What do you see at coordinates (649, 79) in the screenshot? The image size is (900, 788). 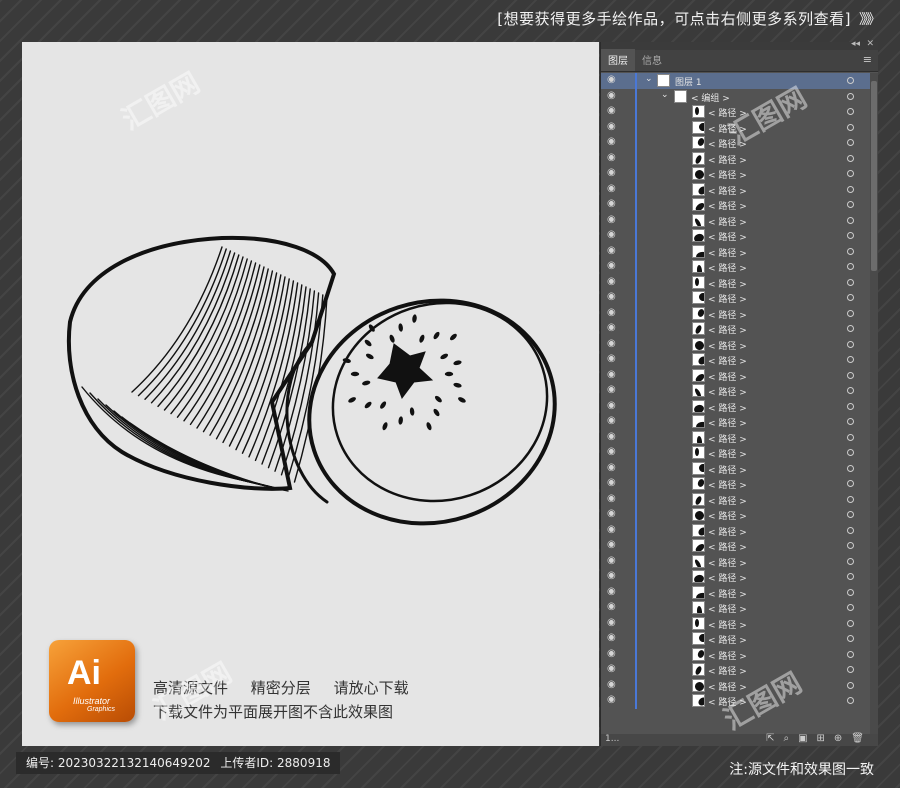 I see `chevron-down-icon: ⌄` at bounding box center [649, 79].